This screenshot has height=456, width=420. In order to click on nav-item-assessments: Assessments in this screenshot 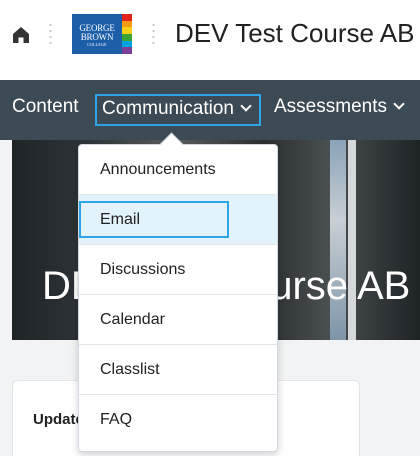, I will do `click(339, 107)`.